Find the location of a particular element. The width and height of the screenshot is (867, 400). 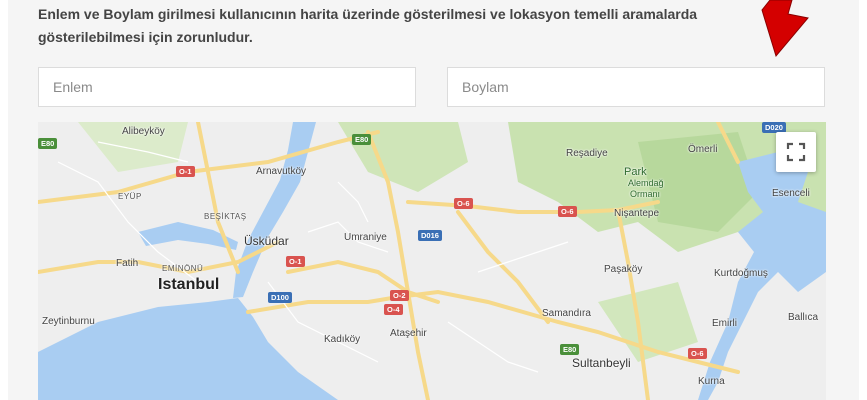

road-badge-d016: D016 is located at coordinates (430, 235).